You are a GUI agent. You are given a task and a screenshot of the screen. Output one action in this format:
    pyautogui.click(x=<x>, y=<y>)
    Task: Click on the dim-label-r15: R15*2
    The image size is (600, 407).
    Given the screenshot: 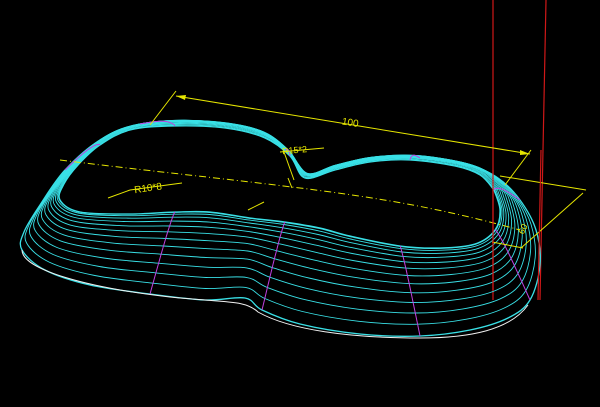 What is the action you would take?
    pyautogui.click(x=295, y=150)
    